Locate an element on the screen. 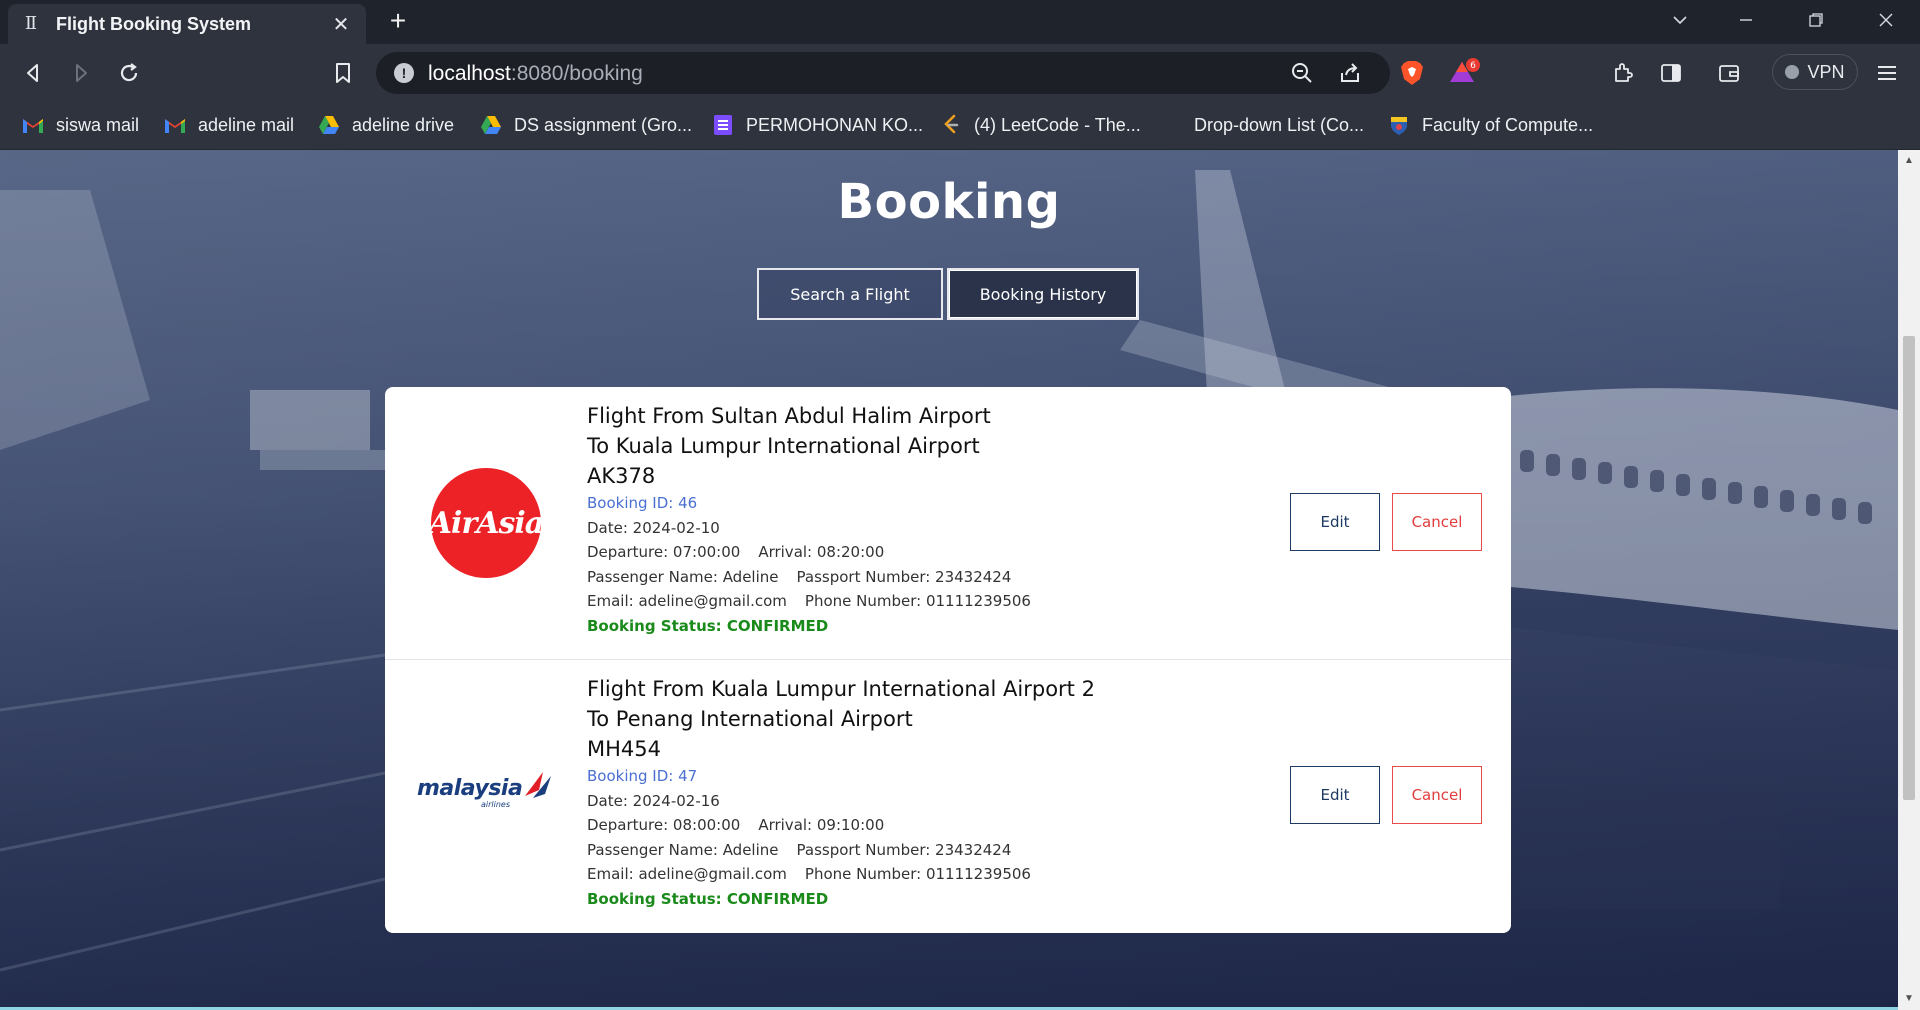 The height and width of the screenshot is (1010, 1920). bookmark-label: siswa mail is located at coordinates (98, 124).